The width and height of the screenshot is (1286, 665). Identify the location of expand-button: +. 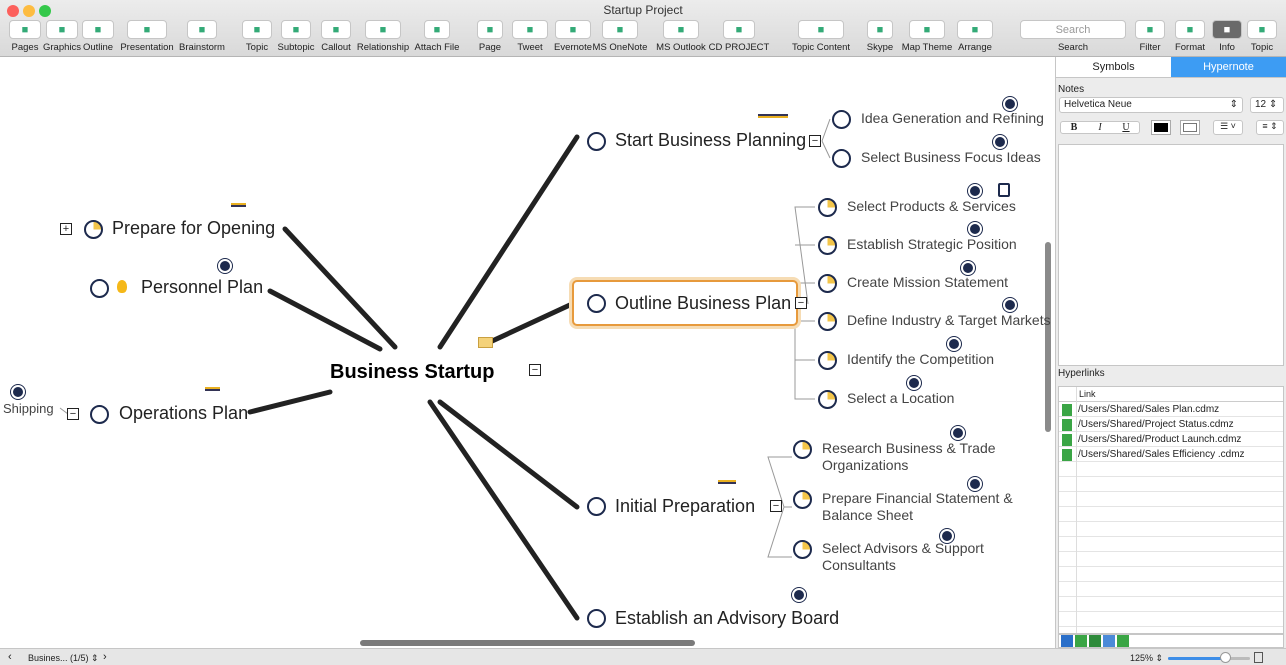
(66, 229).